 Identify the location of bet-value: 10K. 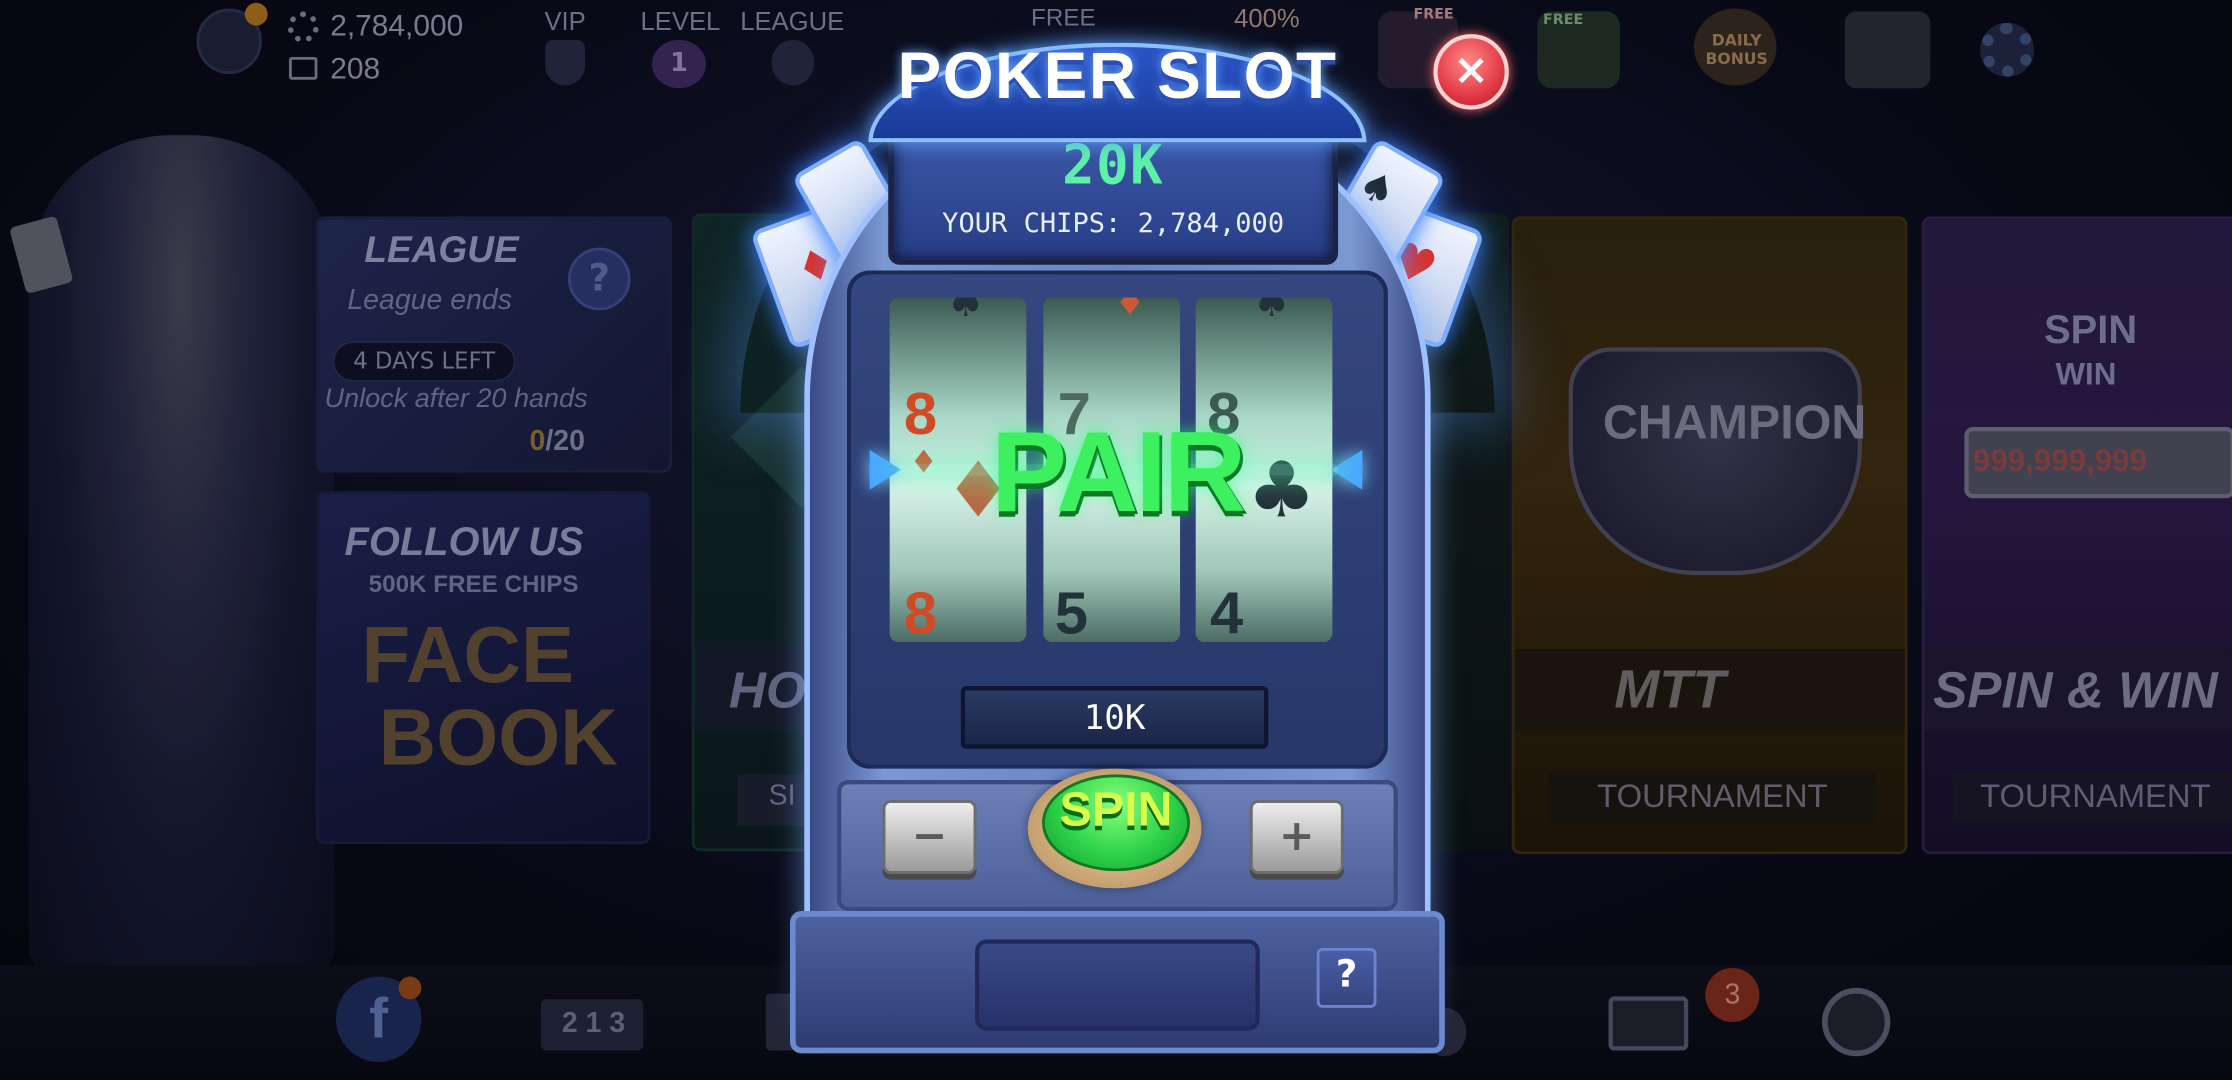
(1114, 717).